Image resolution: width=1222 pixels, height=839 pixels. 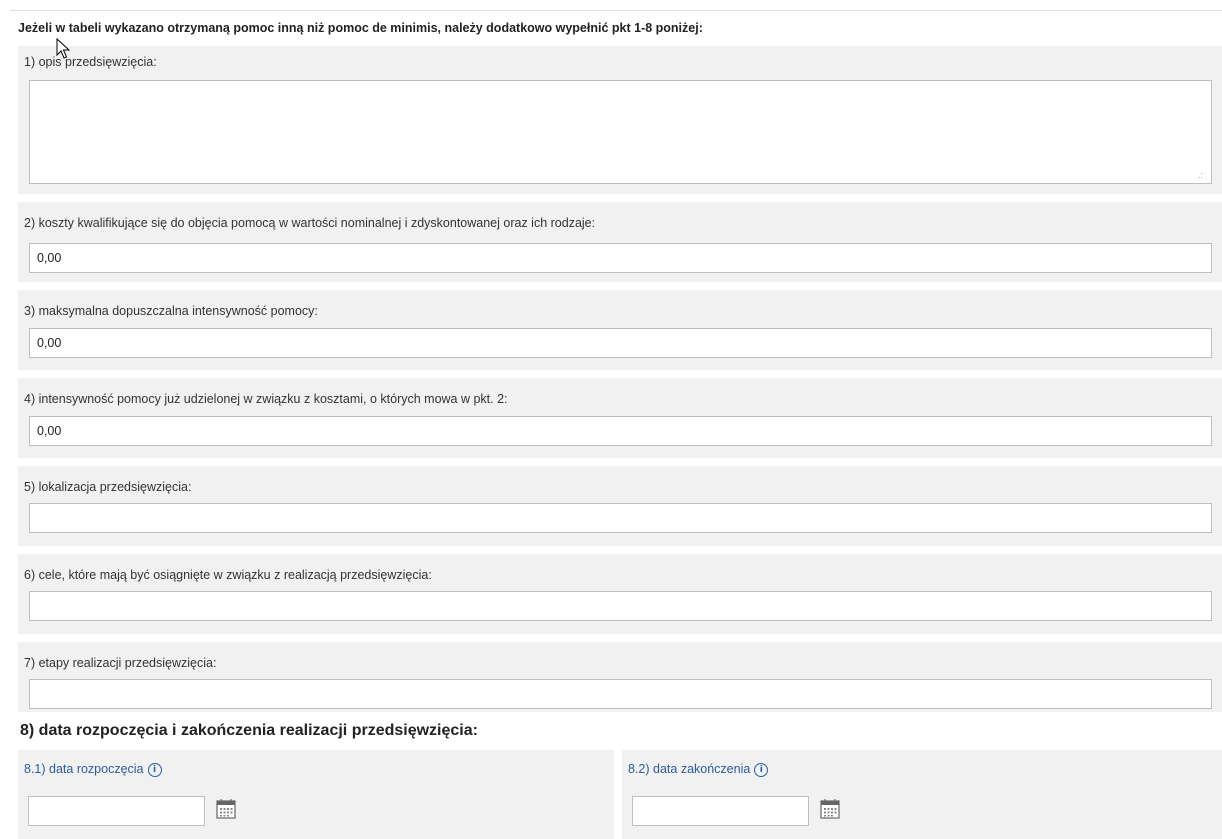 What do you see at coordinates (316, 794) in the screenshot?
I see `start-date-panel: 8.1) data rozpoczęcia i` at bounding box center [316, 794].